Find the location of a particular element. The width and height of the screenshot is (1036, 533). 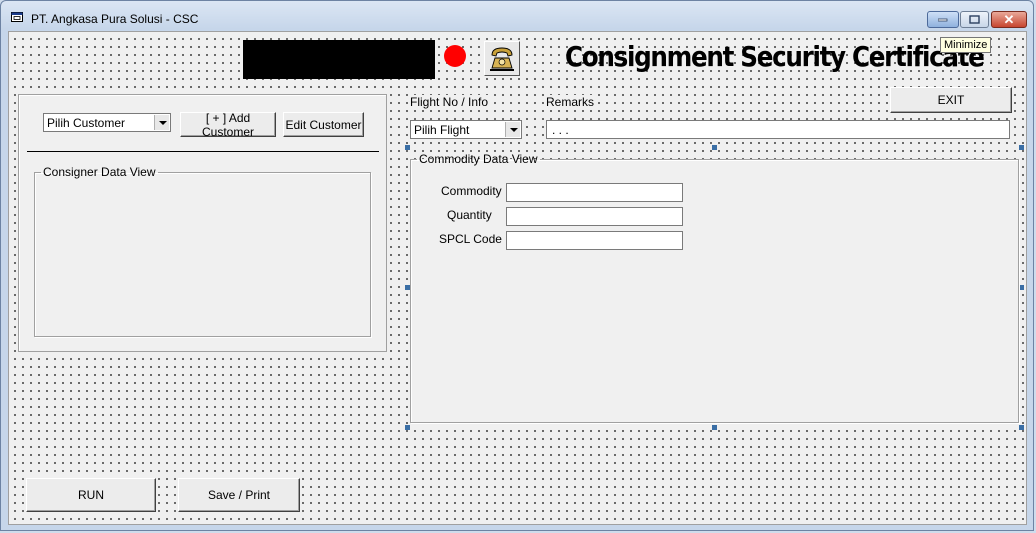

page-title: Consignment Security Certificate is located at coordinates (775, 56).